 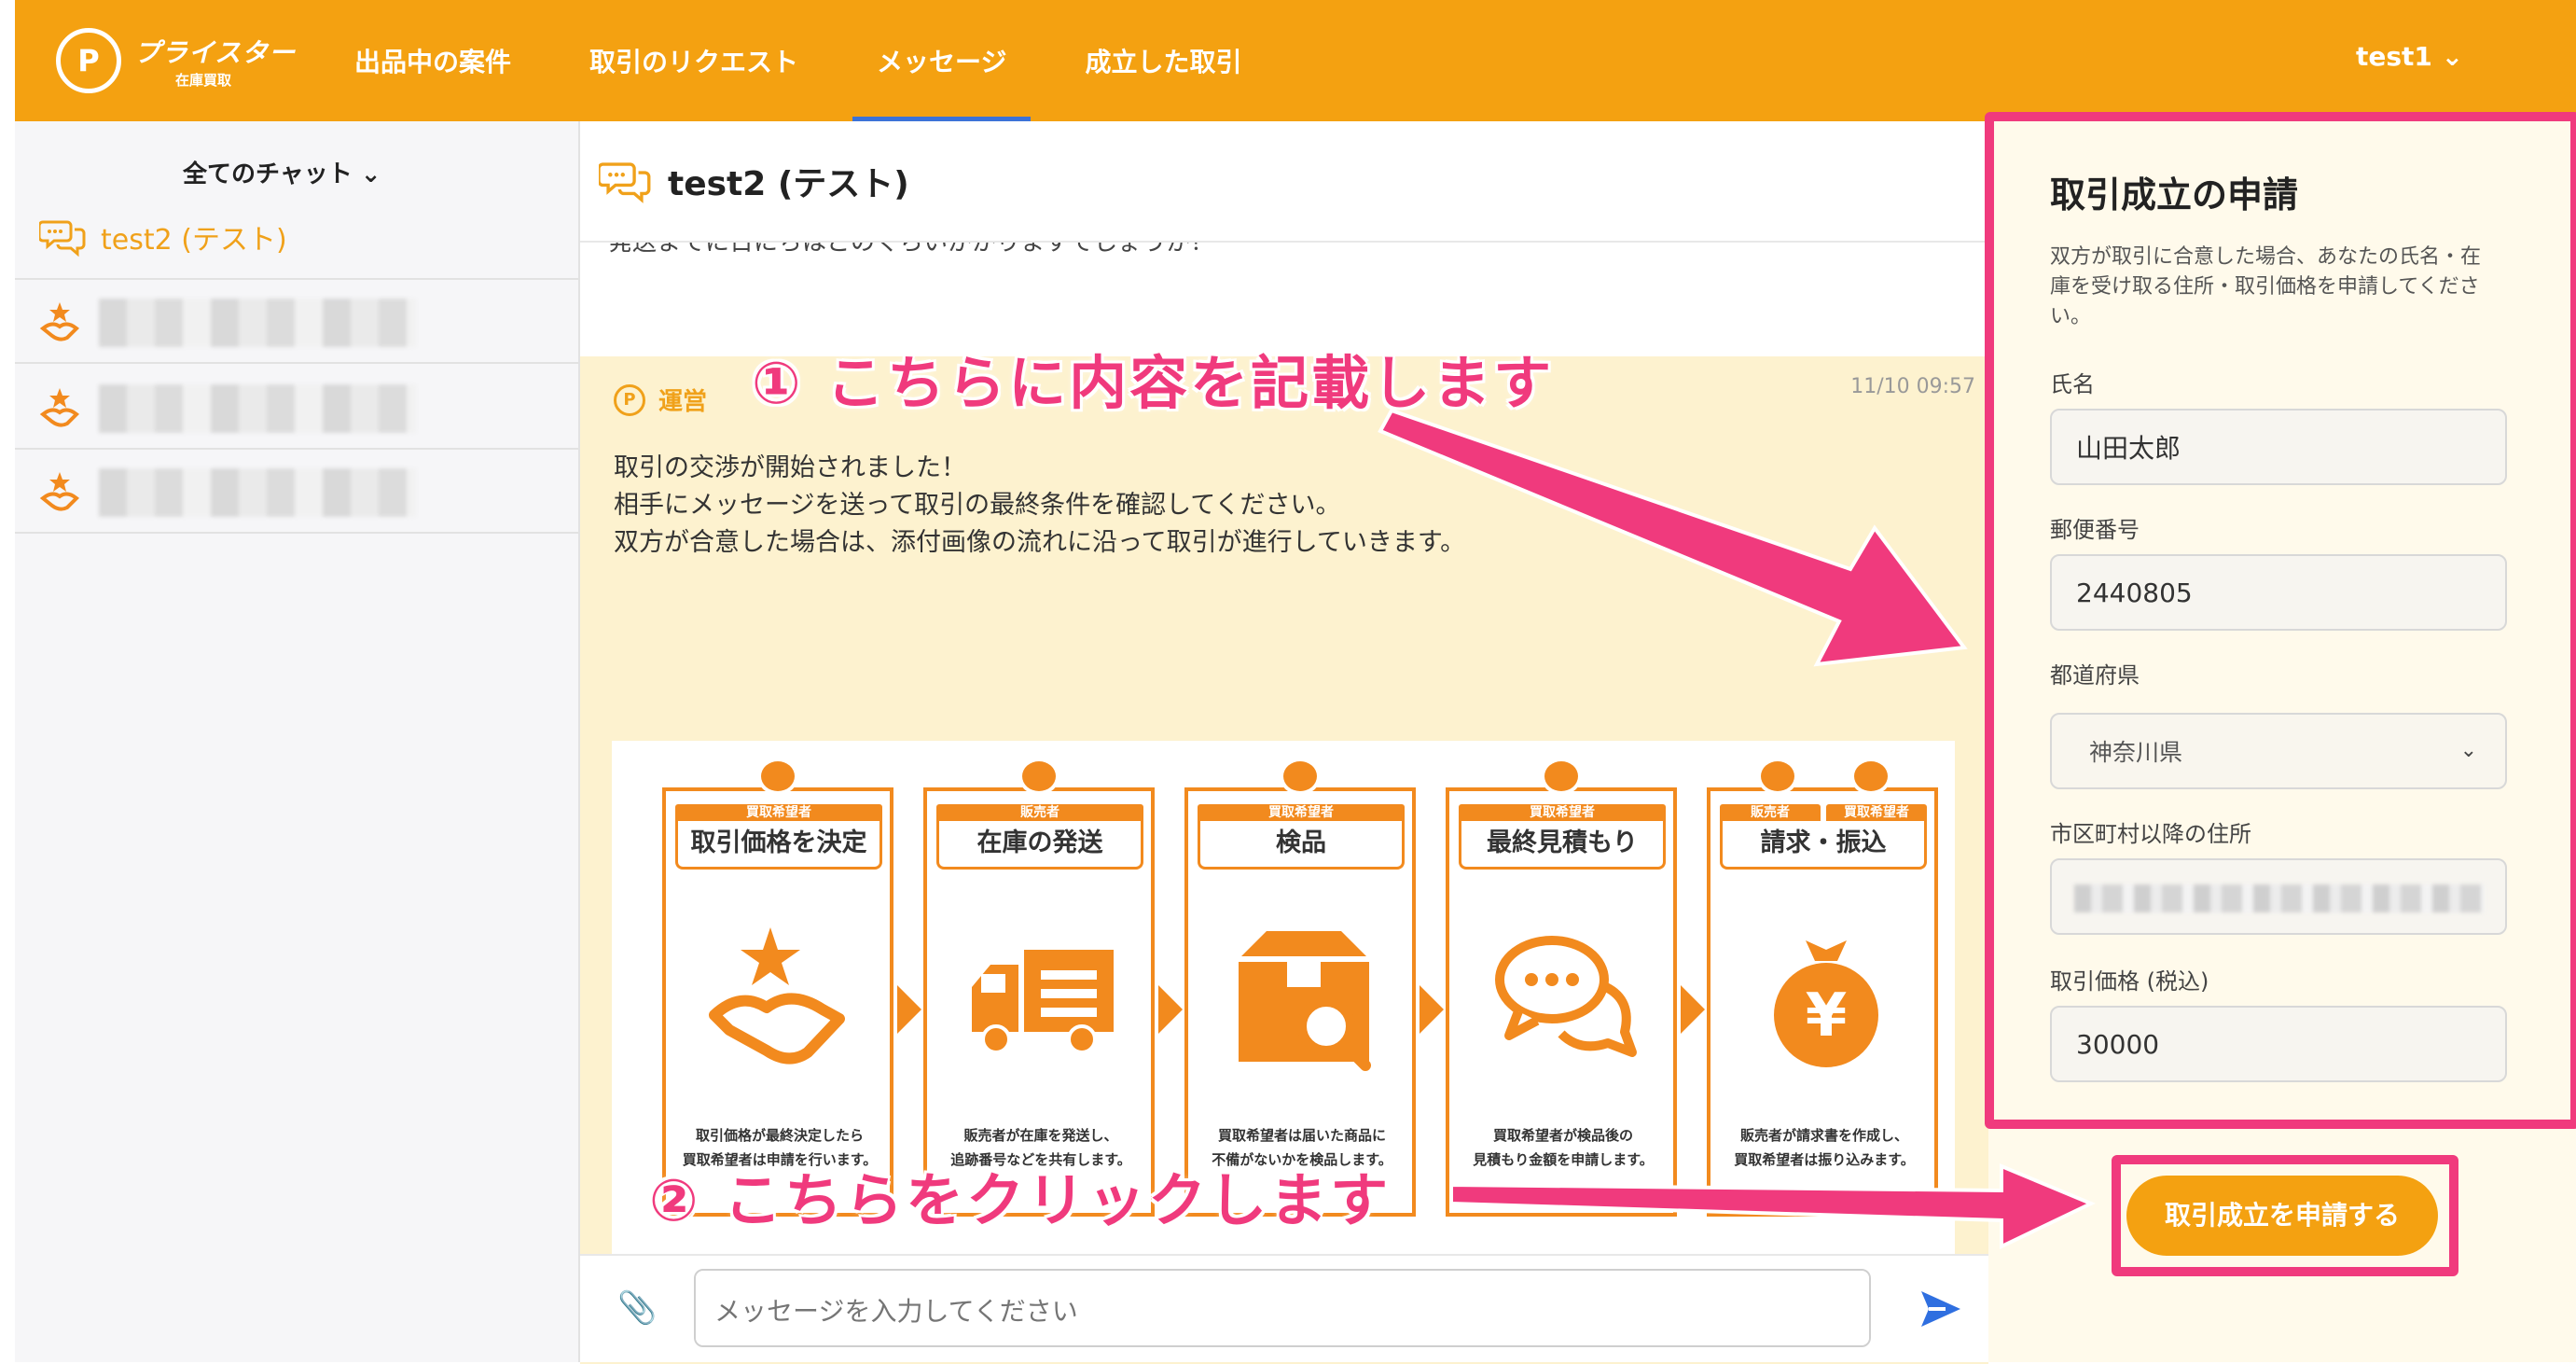 What do you see at coordinates (1305, 1001) in the screenshot?
I see `box-search-icon` at bounding box center [1305, 1001].